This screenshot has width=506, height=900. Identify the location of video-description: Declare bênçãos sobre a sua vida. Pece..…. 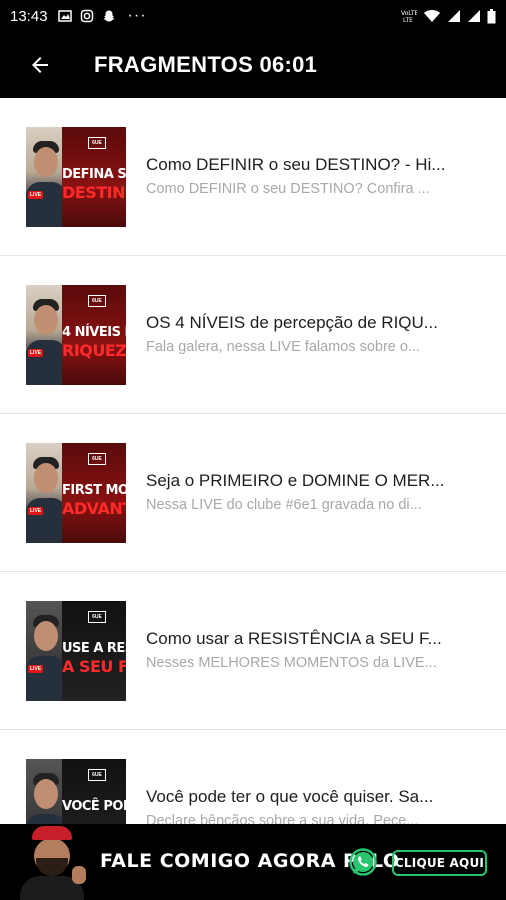
(282, 818).